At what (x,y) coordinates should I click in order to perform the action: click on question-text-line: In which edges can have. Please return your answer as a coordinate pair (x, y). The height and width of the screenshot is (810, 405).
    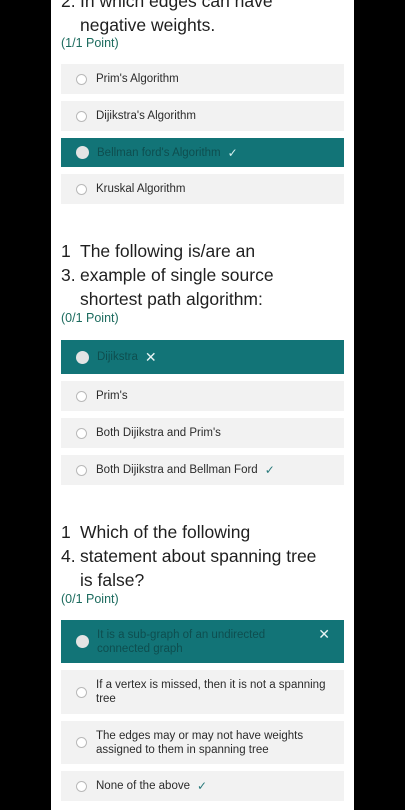
    Looking at the image, I should click on (176, 5).